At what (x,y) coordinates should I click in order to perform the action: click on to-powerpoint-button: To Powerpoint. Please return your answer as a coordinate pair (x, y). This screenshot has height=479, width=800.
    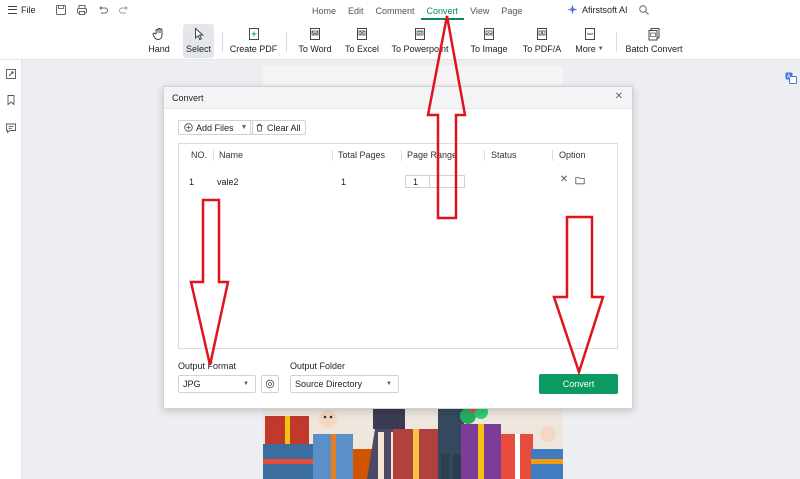
    Looking at the image, I should click on (420, 41).